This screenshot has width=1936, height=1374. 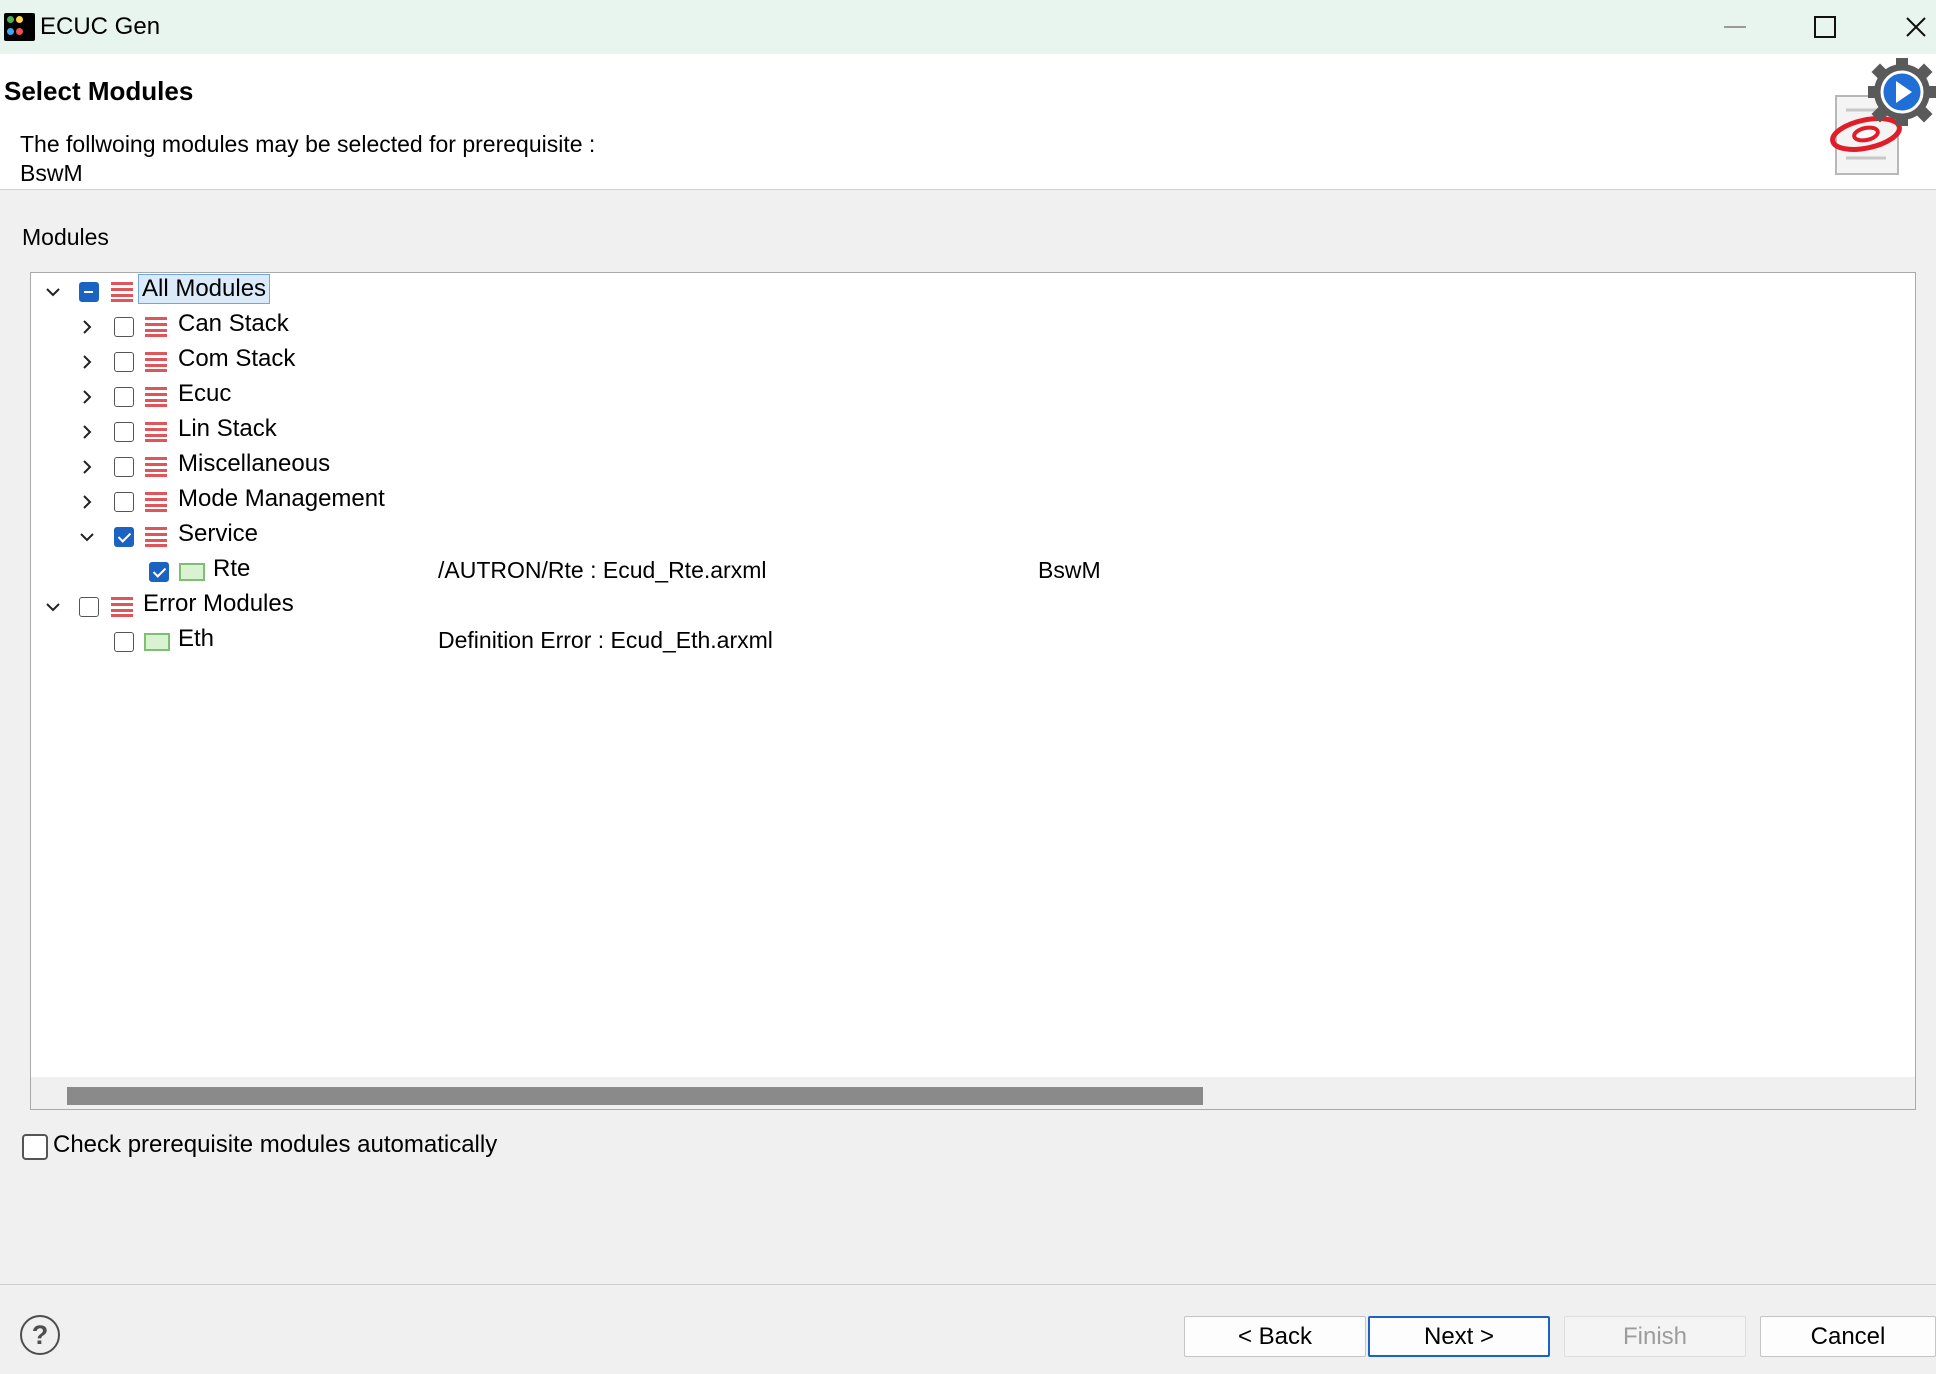 What do you see at coordinates (124, 642) in the screenshot?
I see `checkbox-eth` at bounding box center [124, 642].